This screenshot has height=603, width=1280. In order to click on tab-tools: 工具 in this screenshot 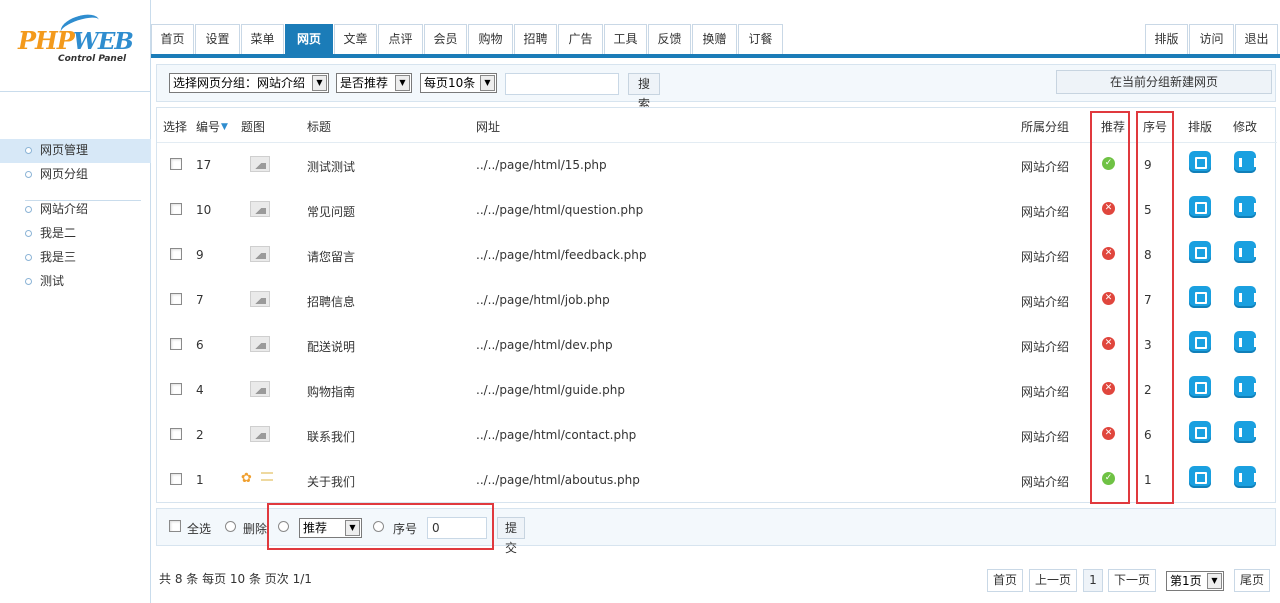, I will do `click(625, 39)`.